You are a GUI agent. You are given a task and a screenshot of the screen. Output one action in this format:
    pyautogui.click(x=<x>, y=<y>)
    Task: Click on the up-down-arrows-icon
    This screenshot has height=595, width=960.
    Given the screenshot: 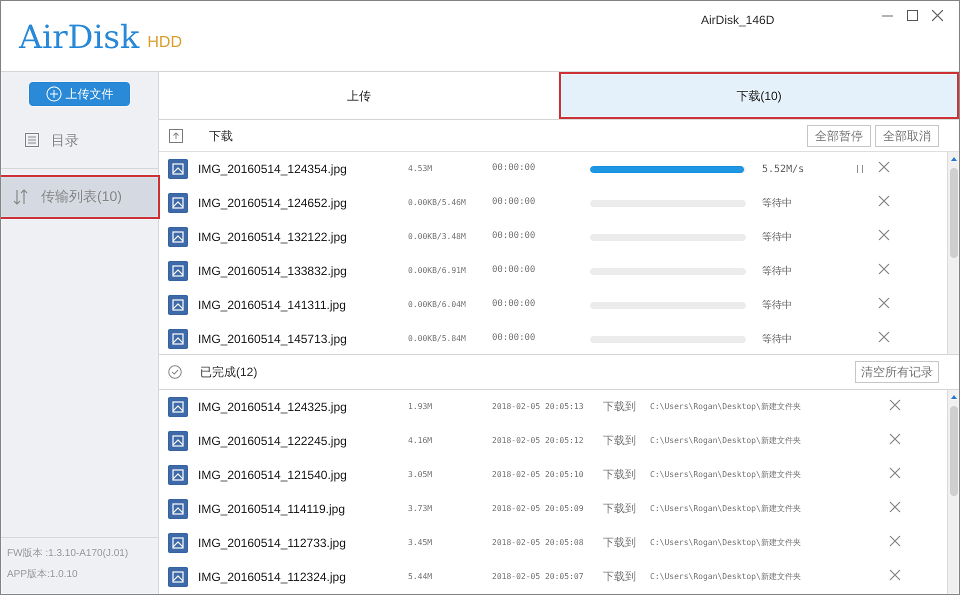 What is the action you would take?
    pyautogui.click(x=21, y=196)
    